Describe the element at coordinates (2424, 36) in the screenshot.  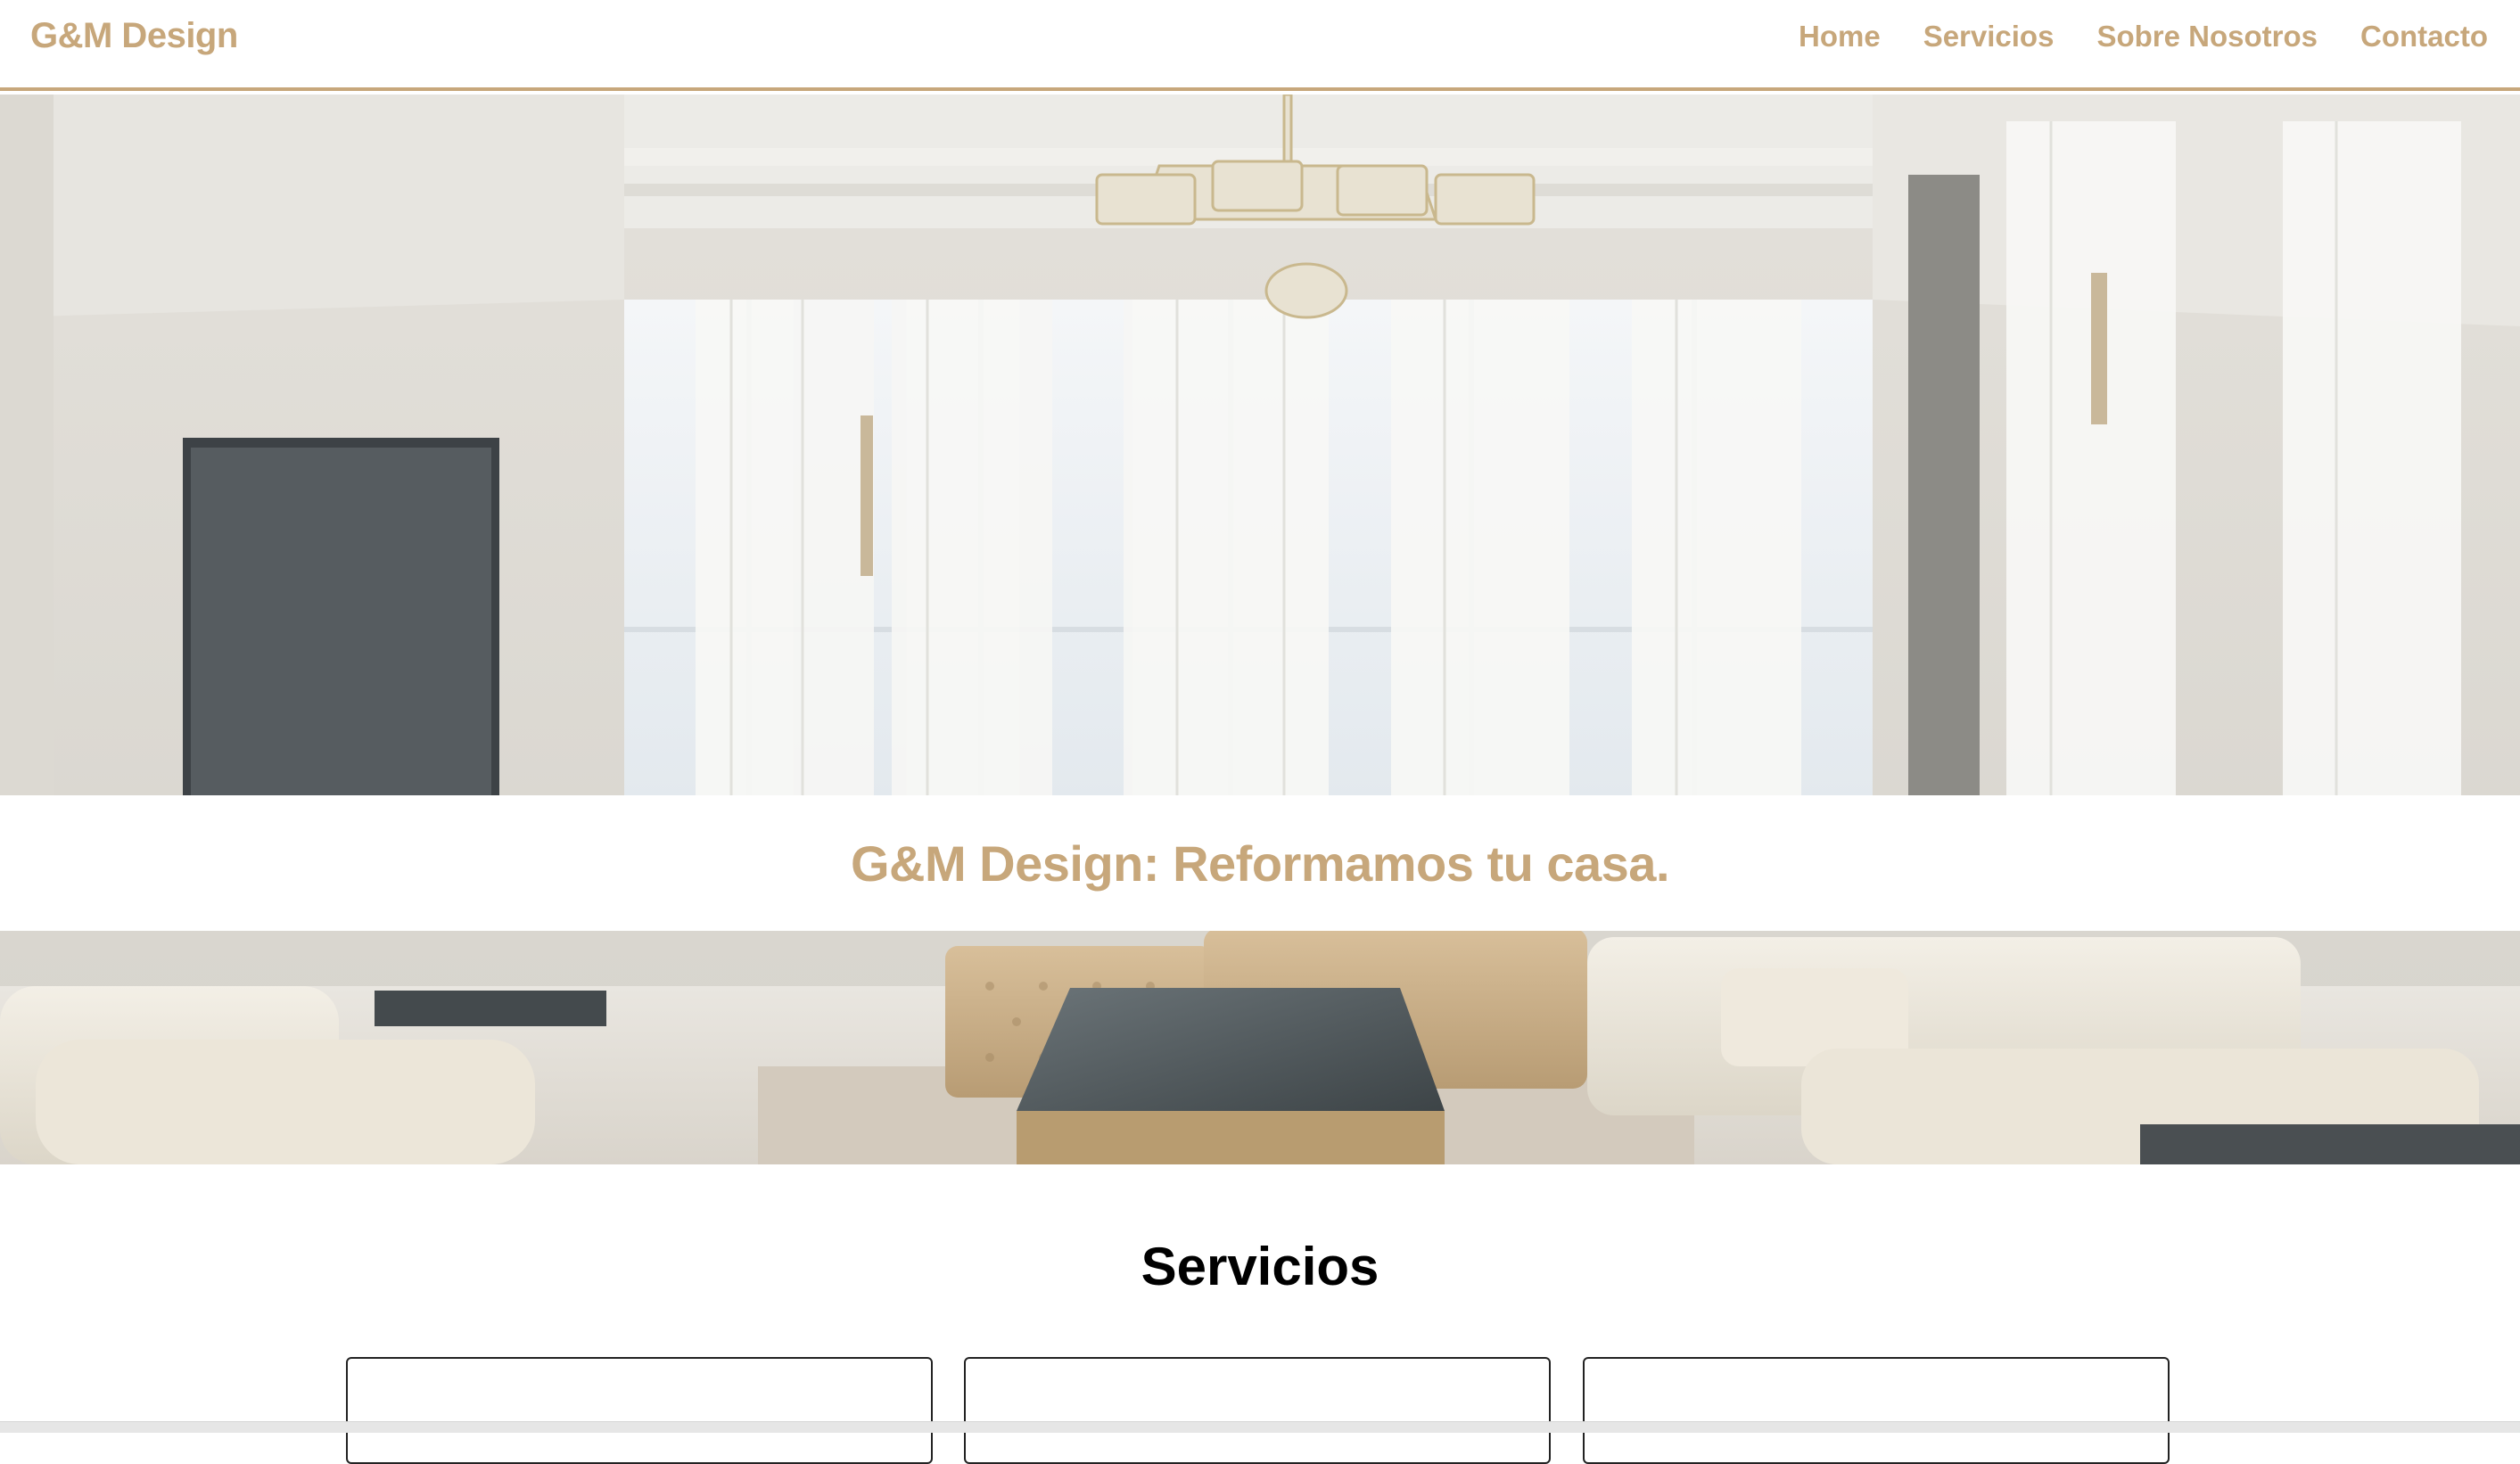
I see `nav-link-contacto: Contacto` at that location.